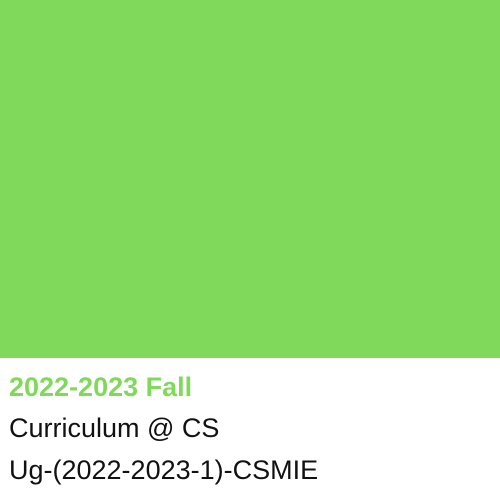  What do you see at coordinates (101, 387) in the screenshot?
I see `term-label: 2022-2023 Fall` at bounding box center [101, 387].